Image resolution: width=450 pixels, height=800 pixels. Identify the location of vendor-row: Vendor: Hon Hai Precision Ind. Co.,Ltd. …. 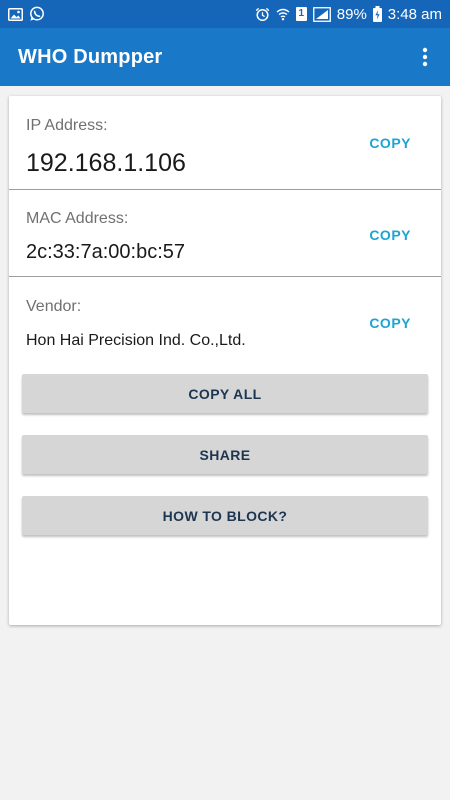
(225, 317).